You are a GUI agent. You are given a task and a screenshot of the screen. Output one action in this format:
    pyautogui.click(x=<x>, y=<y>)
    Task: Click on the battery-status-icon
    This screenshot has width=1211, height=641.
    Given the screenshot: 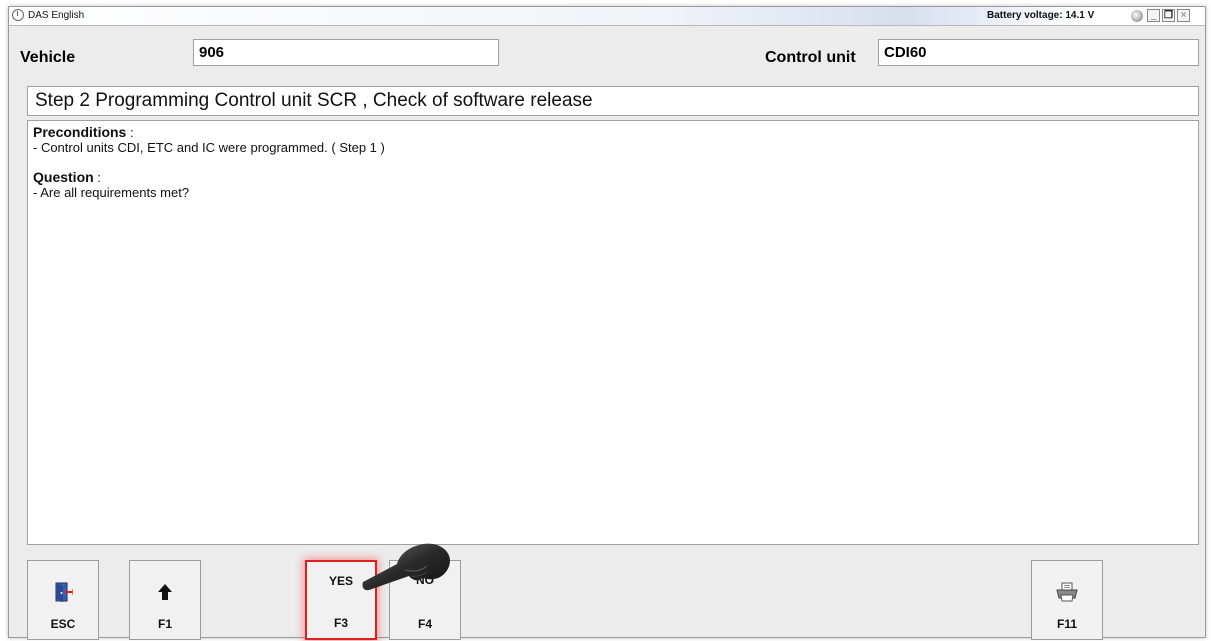 What is the action you would take?
    pyautogui.click(x=1137, y=16)
    